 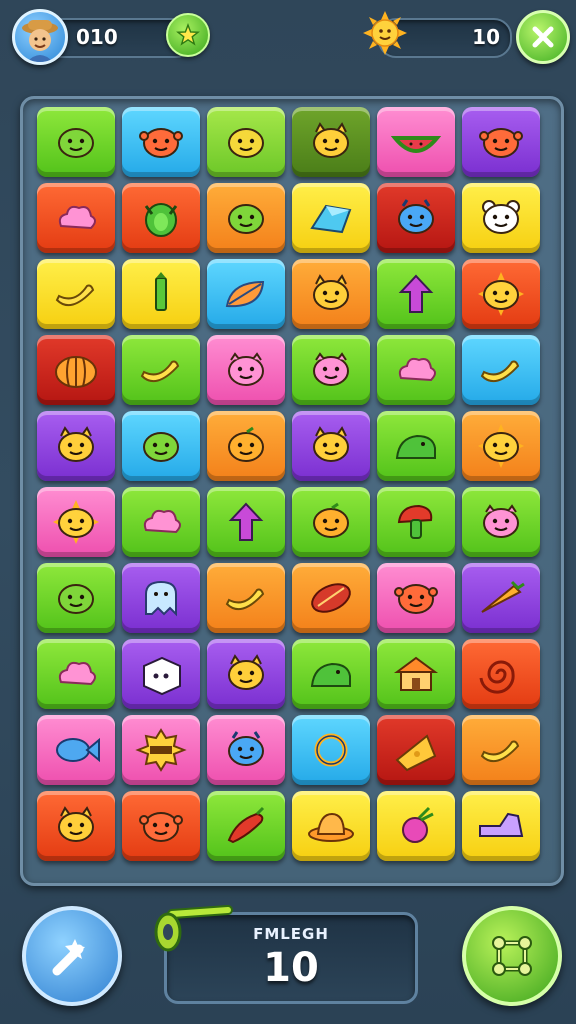 I want to click on tile-cheese, so click(x=416, y=750).